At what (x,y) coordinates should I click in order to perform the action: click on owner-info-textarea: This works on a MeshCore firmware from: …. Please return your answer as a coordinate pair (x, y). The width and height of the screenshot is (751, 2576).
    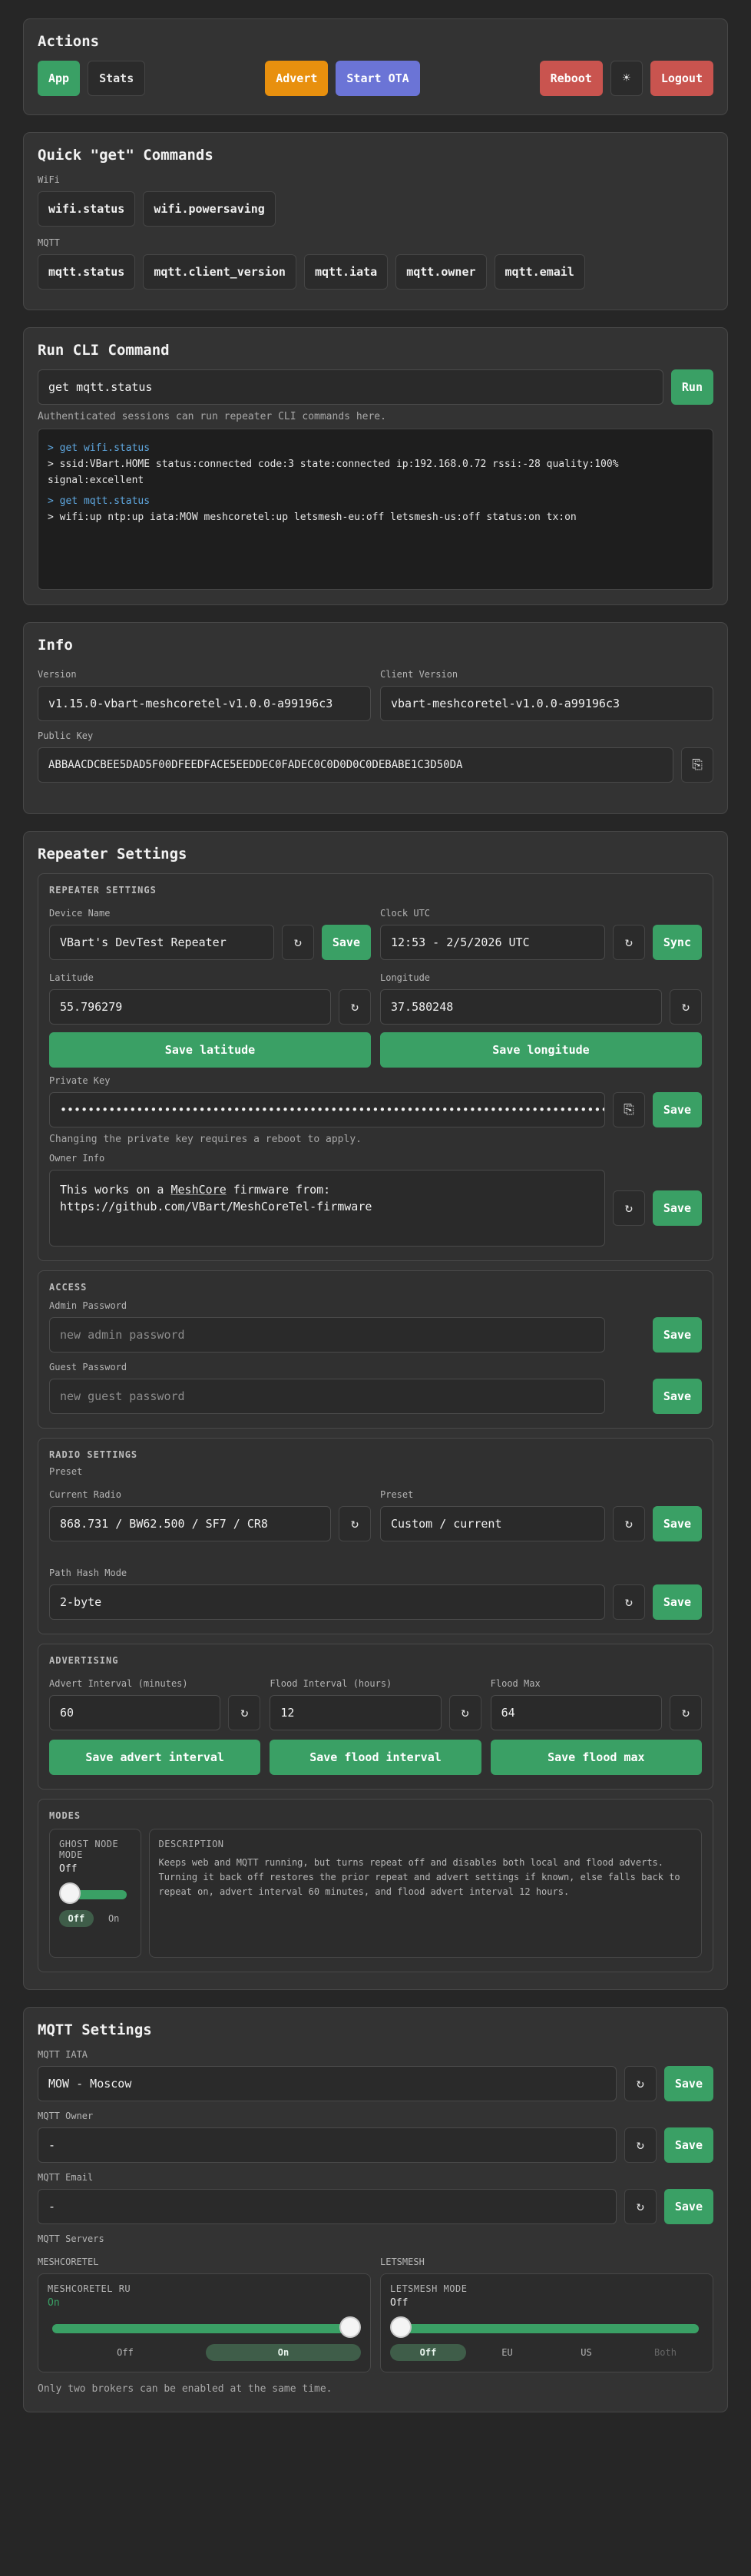
    Looking at the image, I should click on (327, 1208).